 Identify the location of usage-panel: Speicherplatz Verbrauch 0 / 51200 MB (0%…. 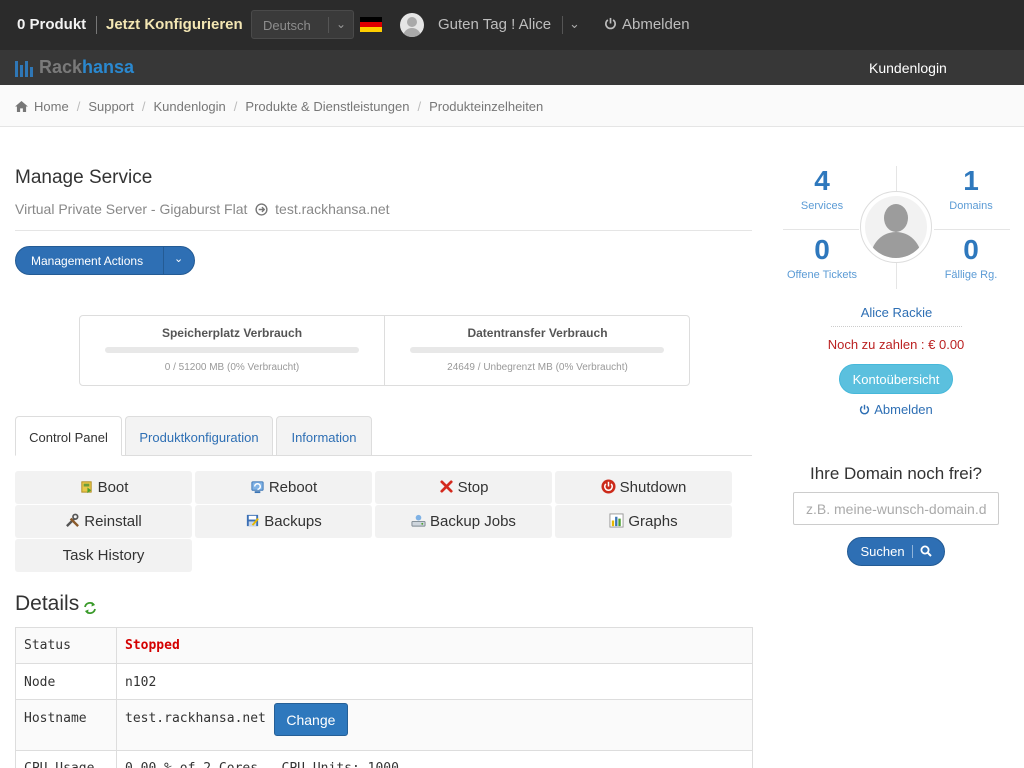
(384, 350).